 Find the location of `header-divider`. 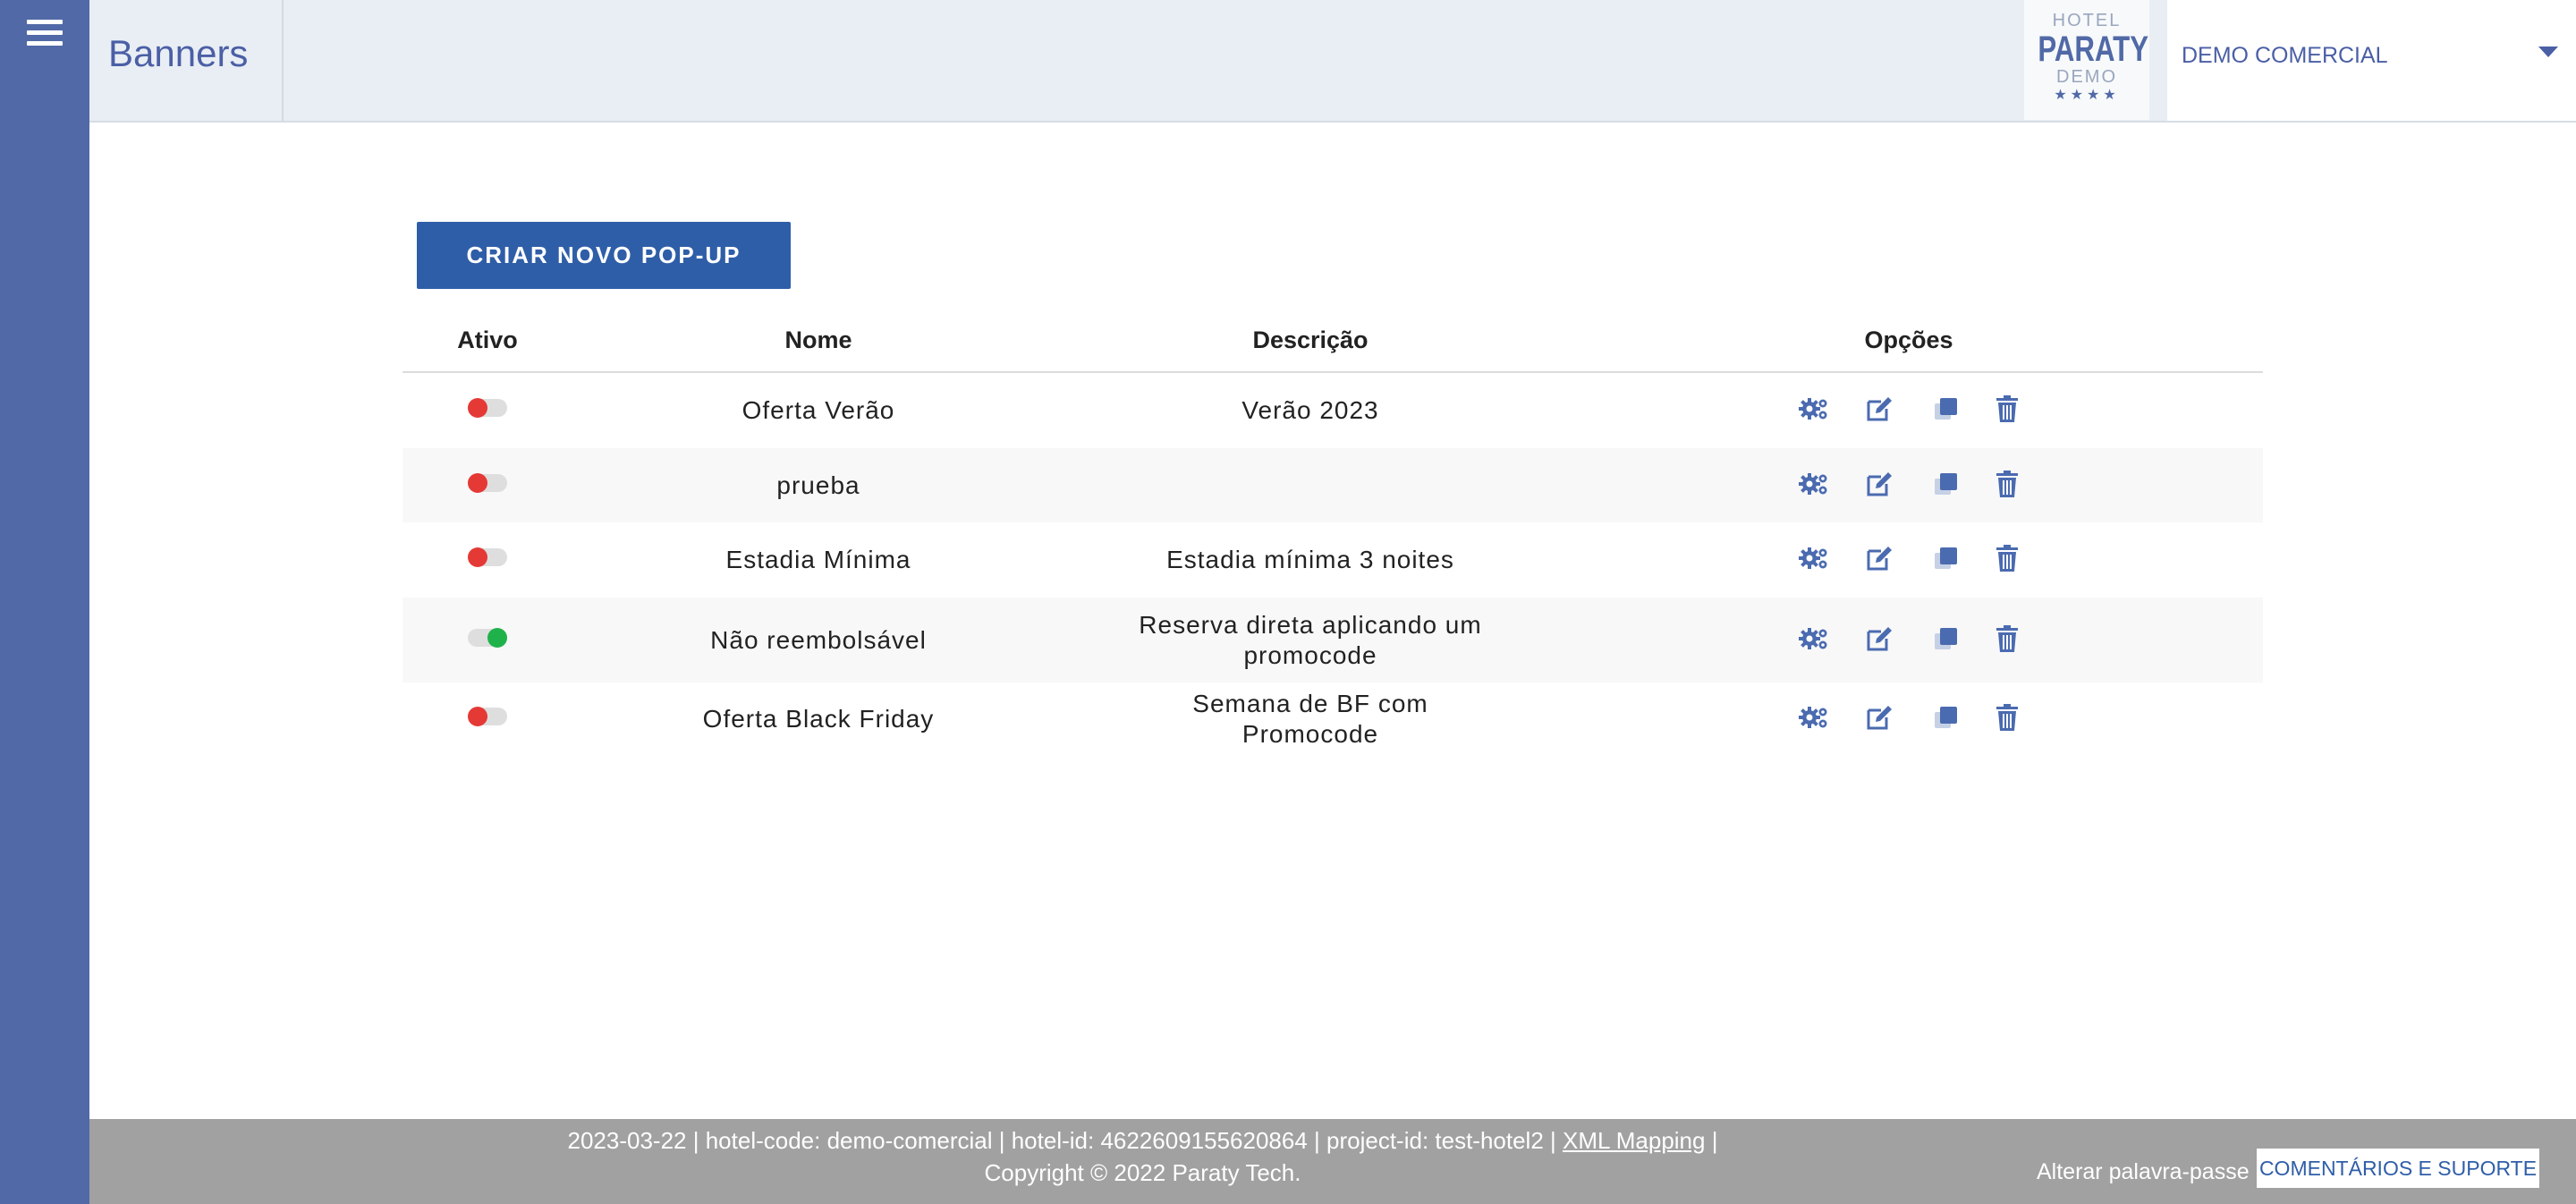

header-divider is located at coordinates (283, 60).